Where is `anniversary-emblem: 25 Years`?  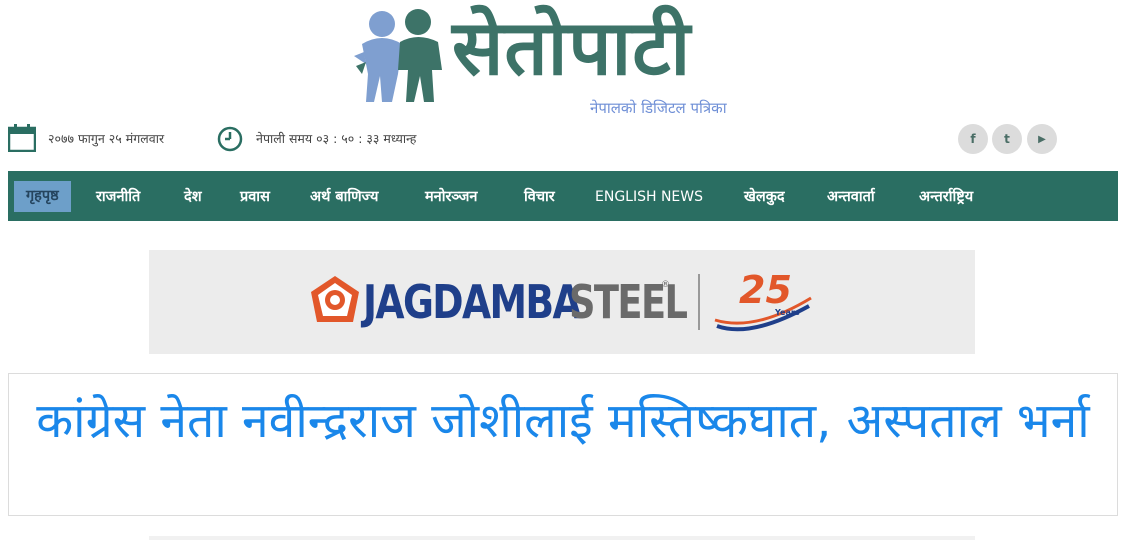
anniversary-emblem: 25 Years is located at coordinates (766, 303).